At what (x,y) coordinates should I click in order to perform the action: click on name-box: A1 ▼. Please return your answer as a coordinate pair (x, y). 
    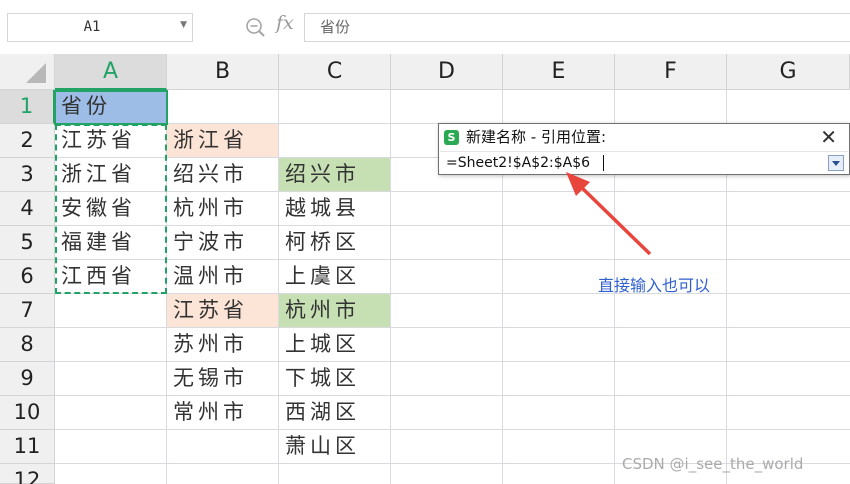
    Looking at the image, I should click on (100, 27).